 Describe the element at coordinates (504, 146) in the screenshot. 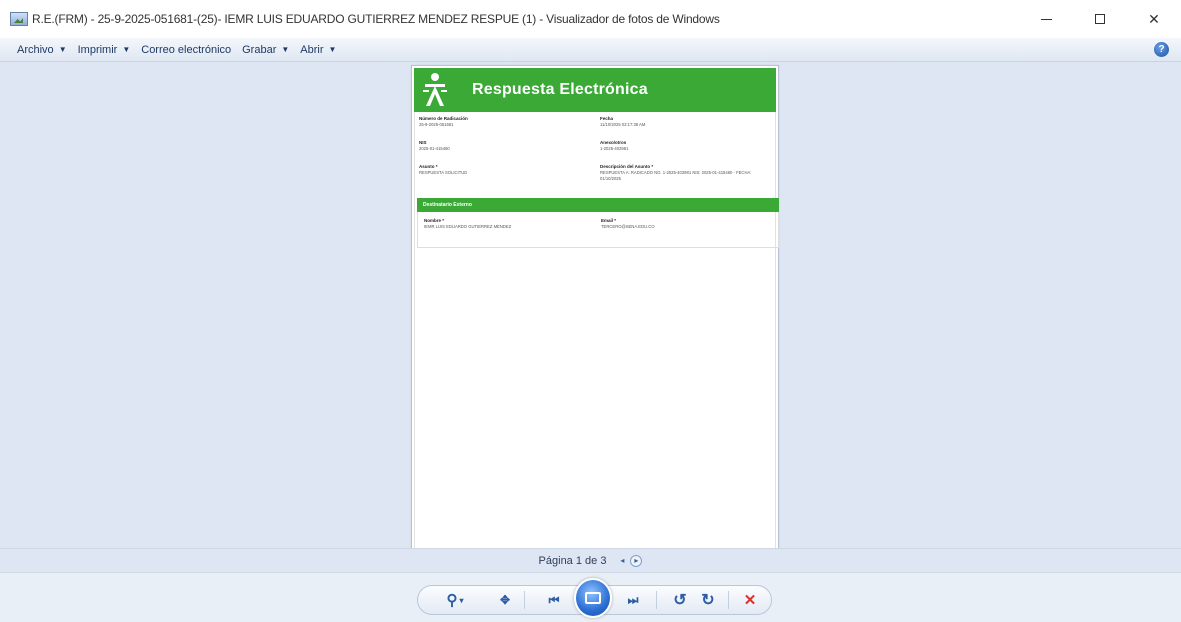

I see `field-nis: NIS 2025-01-415460` at that location.